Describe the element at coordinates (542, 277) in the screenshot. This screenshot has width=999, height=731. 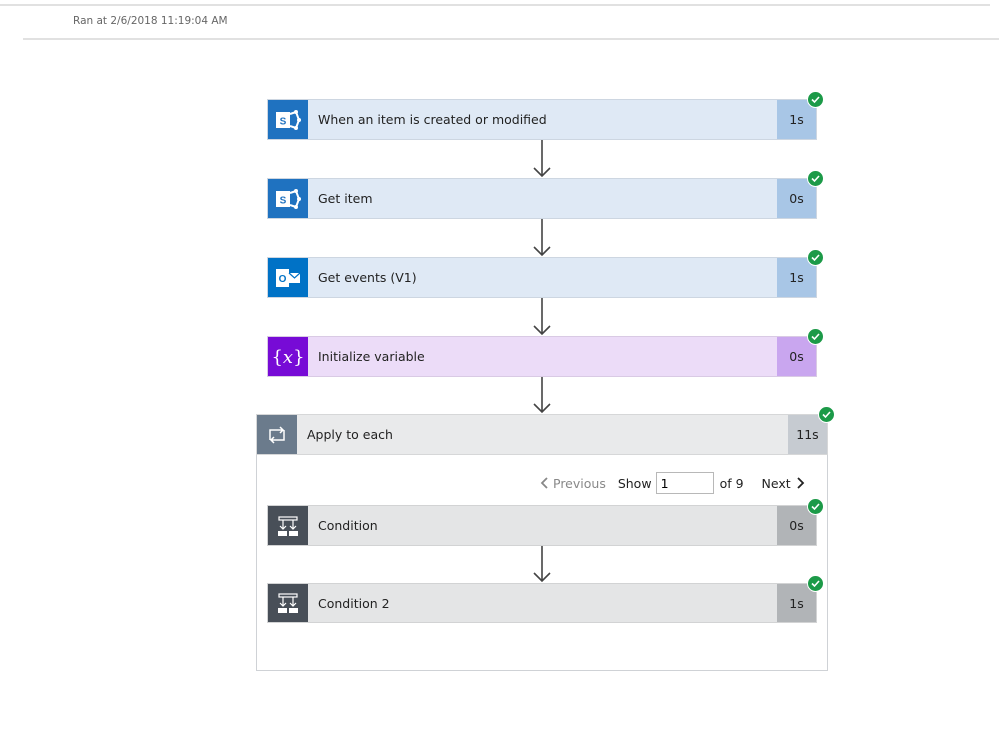
I see `step-card-get-events: O Get events (V1) 1s` at that location.